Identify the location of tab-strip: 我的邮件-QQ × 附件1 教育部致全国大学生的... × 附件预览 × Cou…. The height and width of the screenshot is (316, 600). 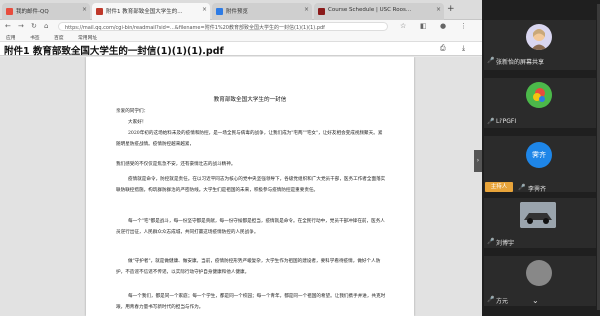
(241, 10).